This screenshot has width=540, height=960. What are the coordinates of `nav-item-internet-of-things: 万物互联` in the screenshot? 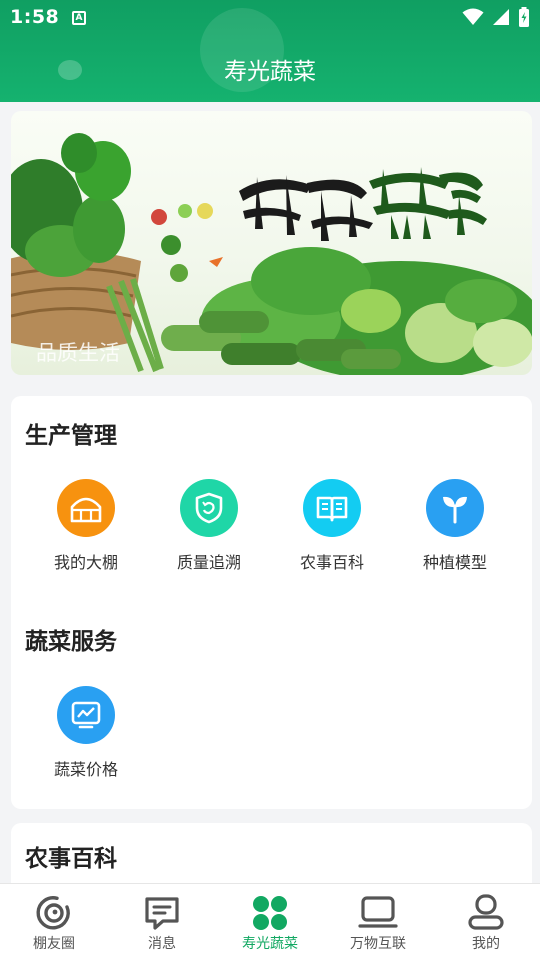 It's located at (378, 922).